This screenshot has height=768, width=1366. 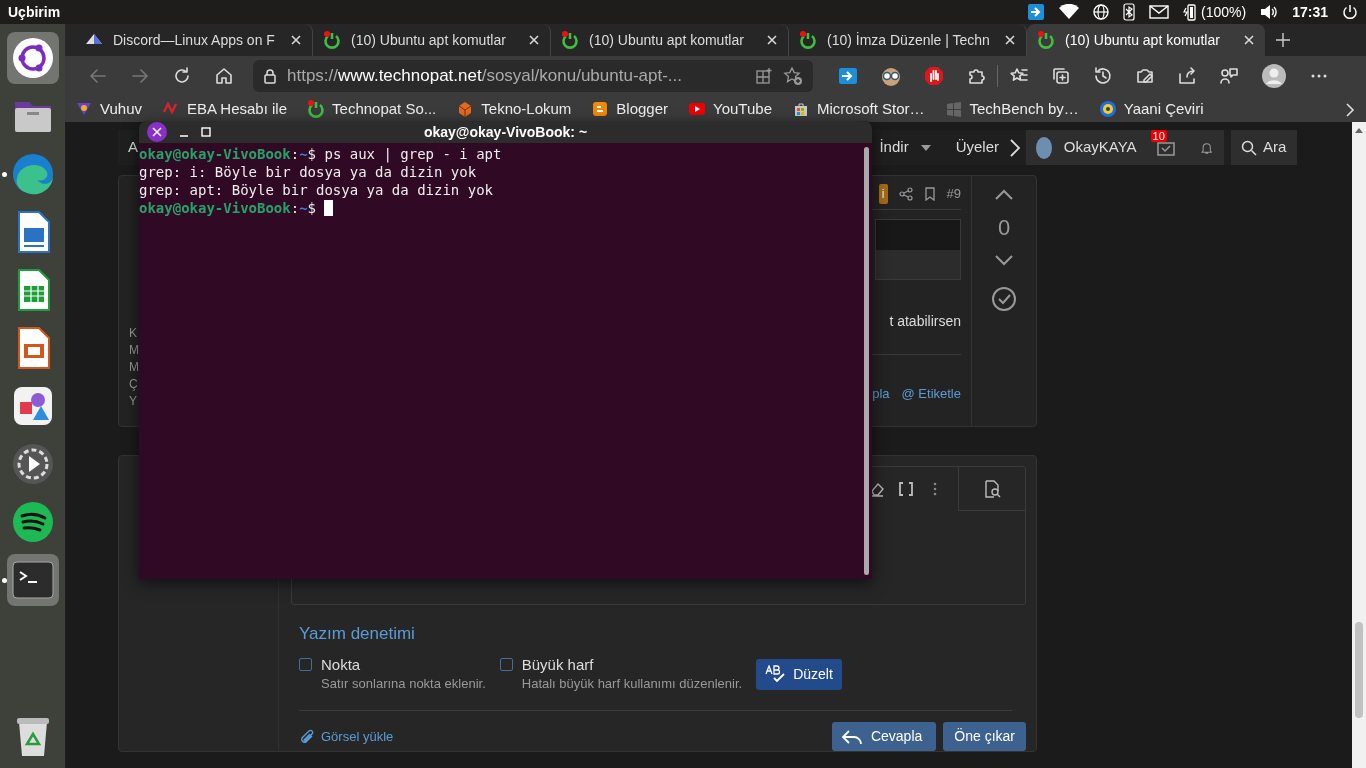 I want to click on bluetooth-icon, so click(x=1129, y=12).